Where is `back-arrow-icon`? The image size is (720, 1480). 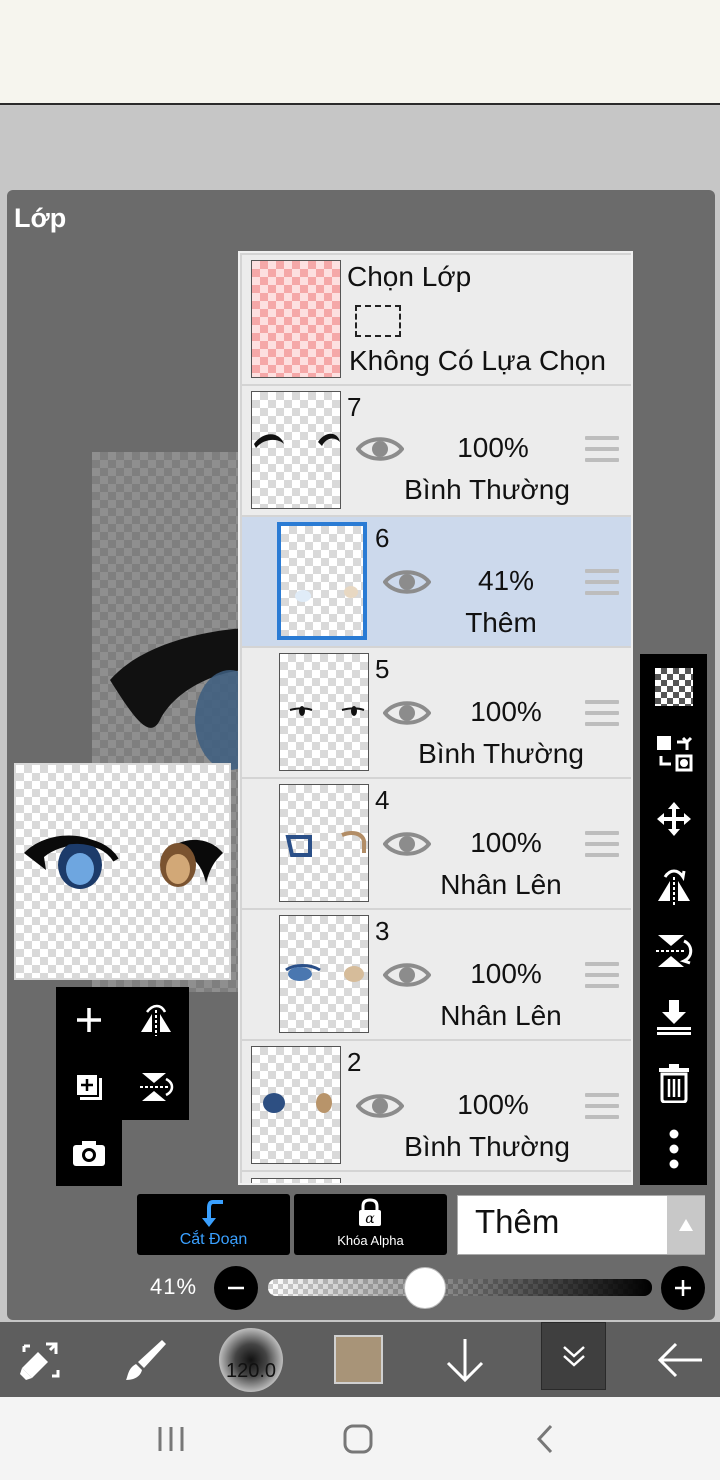 back-arrow-icon is located at coordinates (680, 1359).